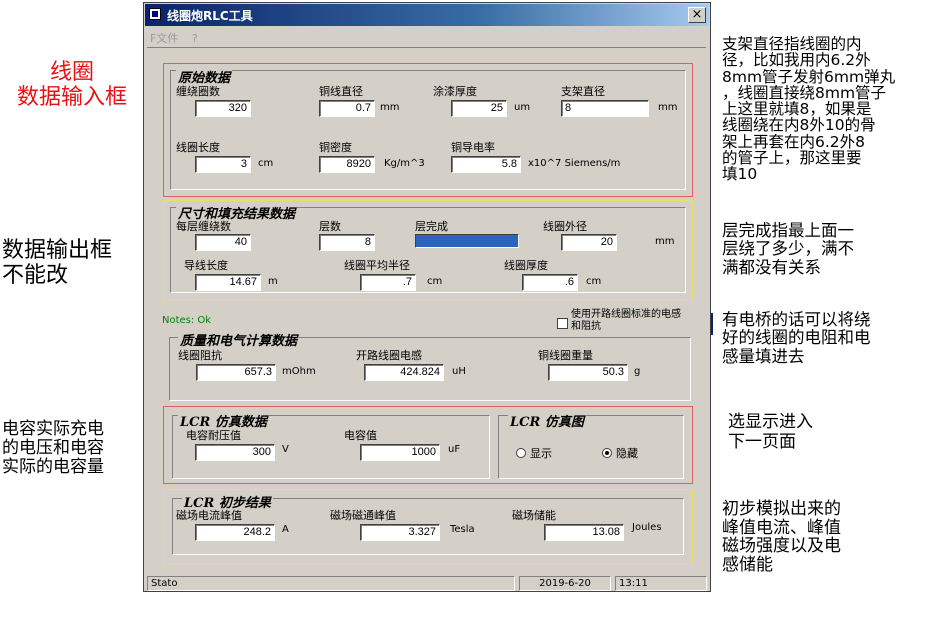 This screenshot has width=952, height=622. I want to click on status-bar: Stato 2019-6-20 13:11, so click(427, 583).